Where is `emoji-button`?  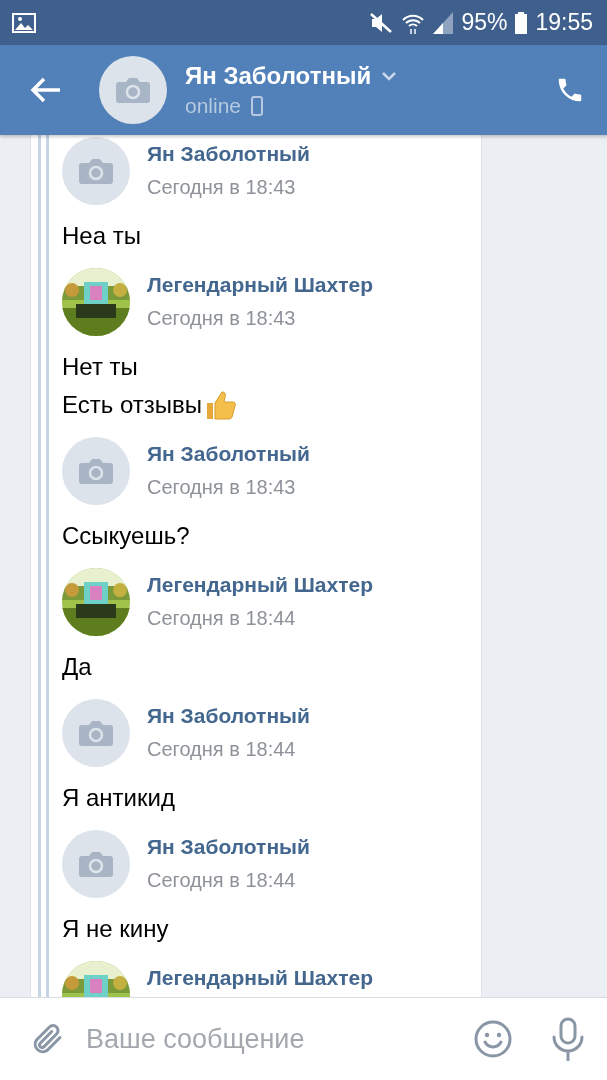 emoji-button is located at coordinates (493, 1039).